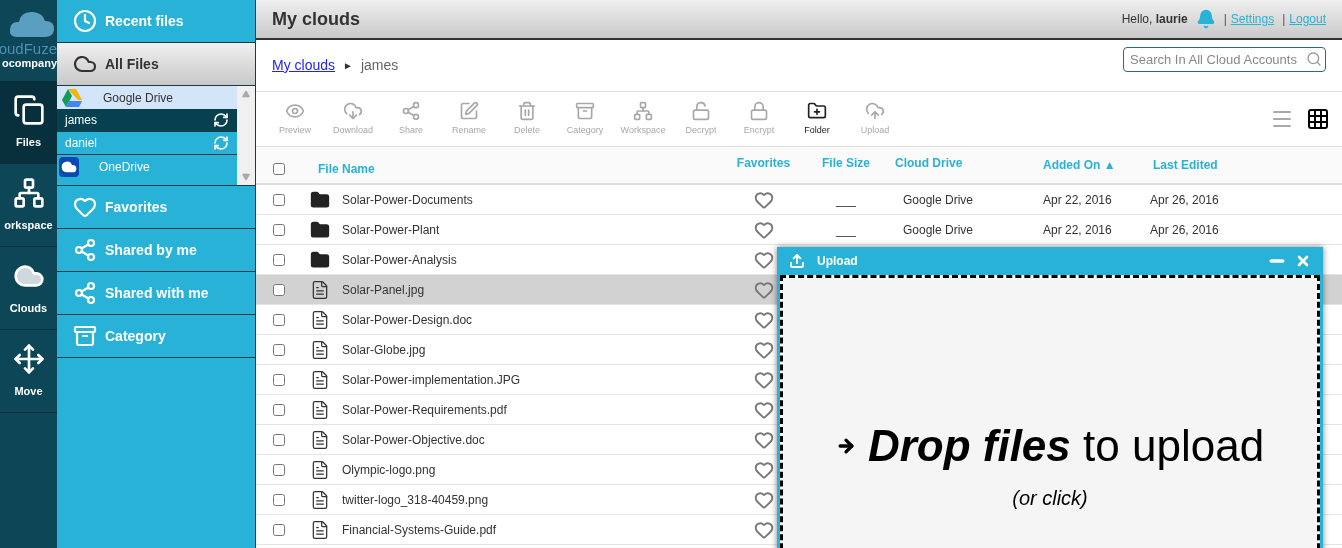 The image size is (1342, 548). What do you see at coordinates (29, 63) in the screenshot?
I see `logo-text: ocompany` at bounding box center [29, 63].